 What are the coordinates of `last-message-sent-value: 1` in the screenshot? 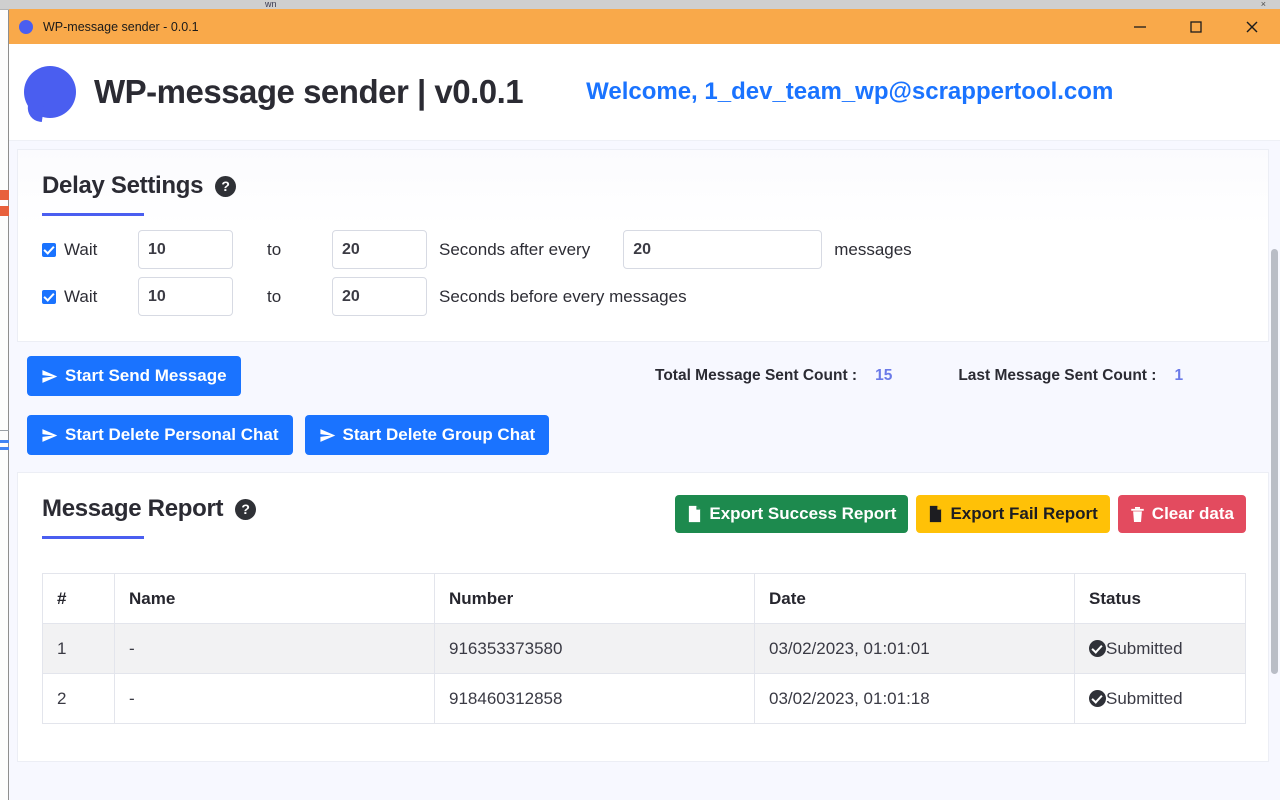 It's located at (1179, 375).